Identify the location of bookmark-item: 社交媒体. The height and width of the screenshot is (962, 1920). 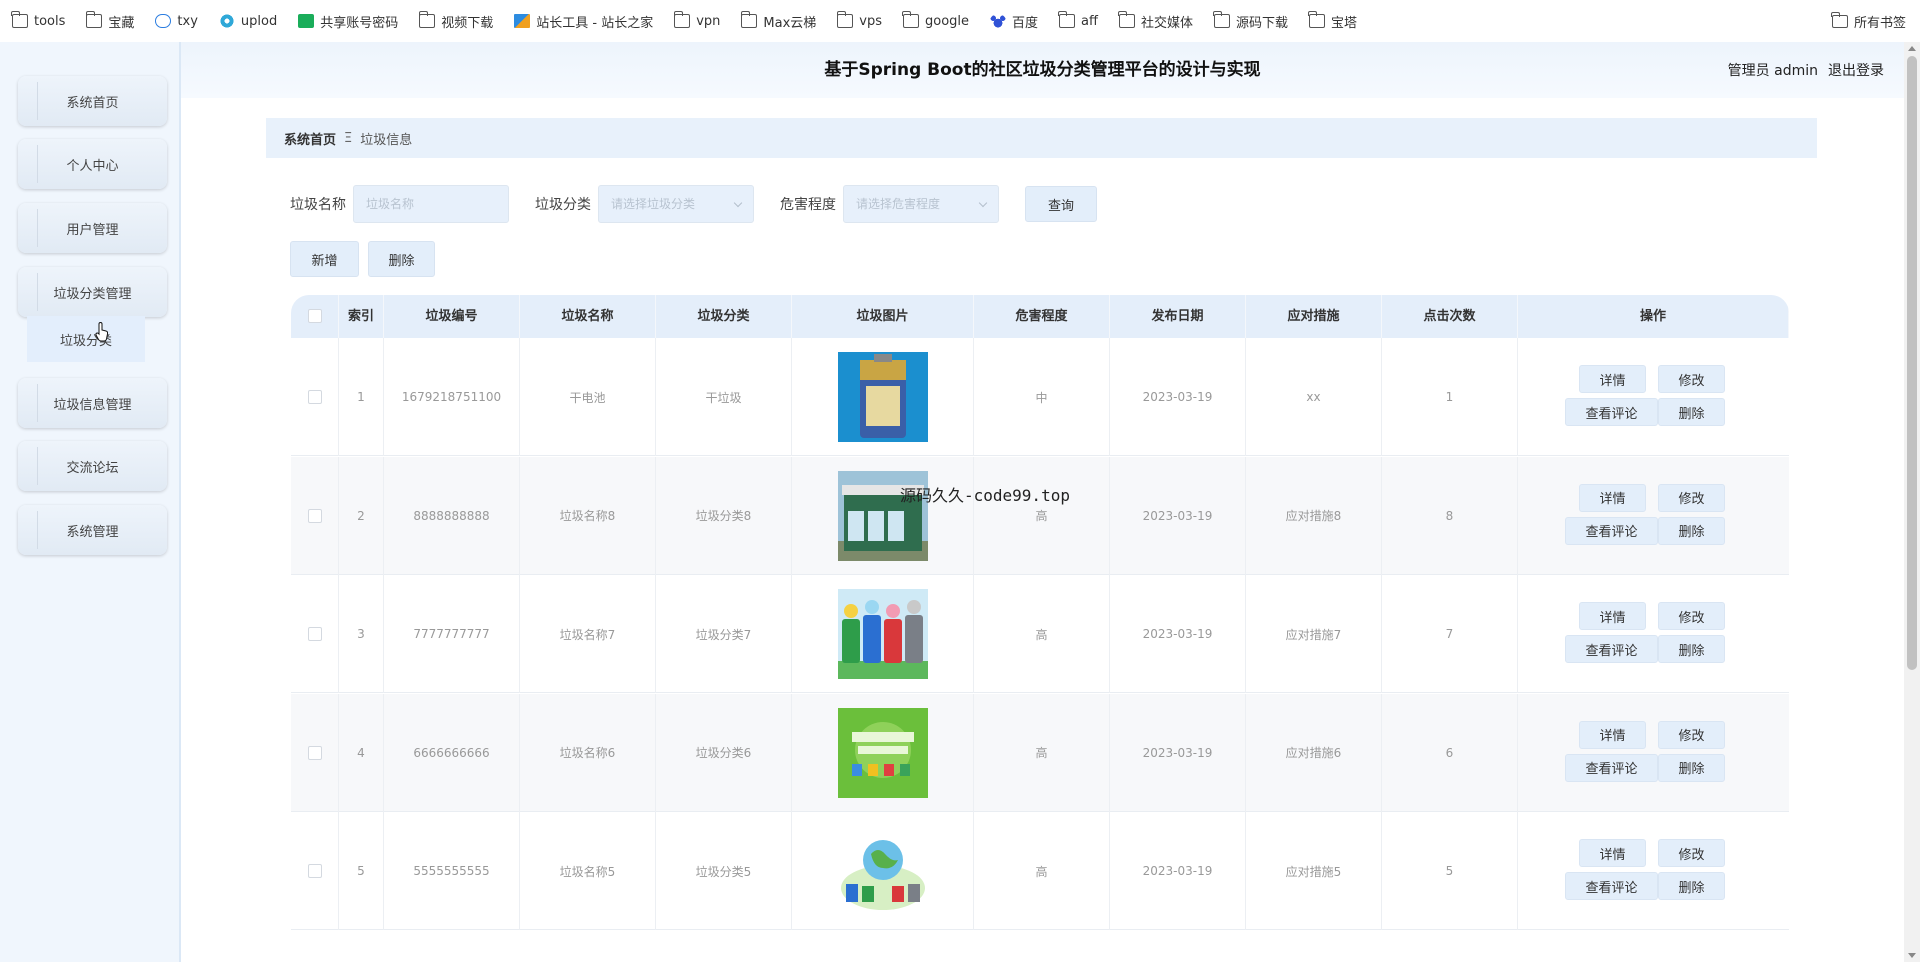
(1155, 21).